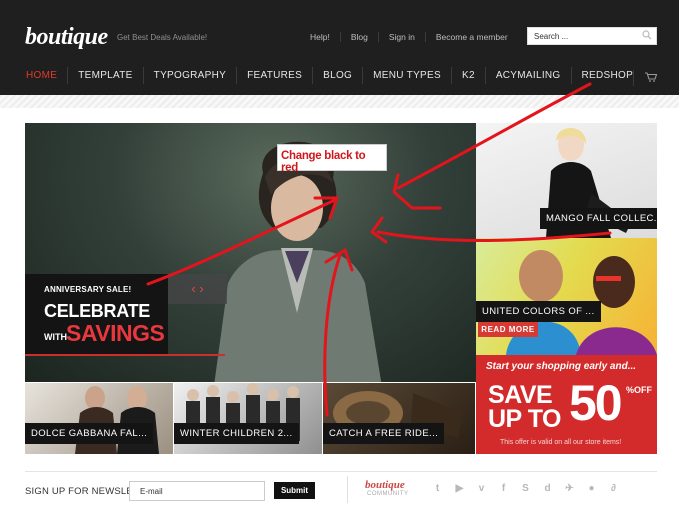 The height and width of the screenshot is (507, 679). I want to click on newsletter-submit-button: Submit, so click(294, 490).